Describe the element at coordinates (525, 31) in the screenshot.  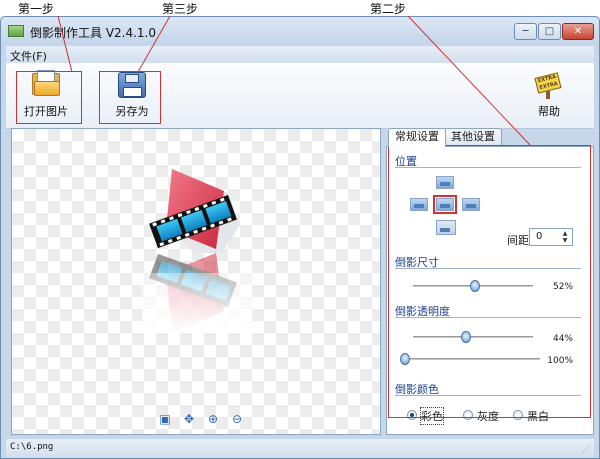
I see `minimize-button: ─` at that location.